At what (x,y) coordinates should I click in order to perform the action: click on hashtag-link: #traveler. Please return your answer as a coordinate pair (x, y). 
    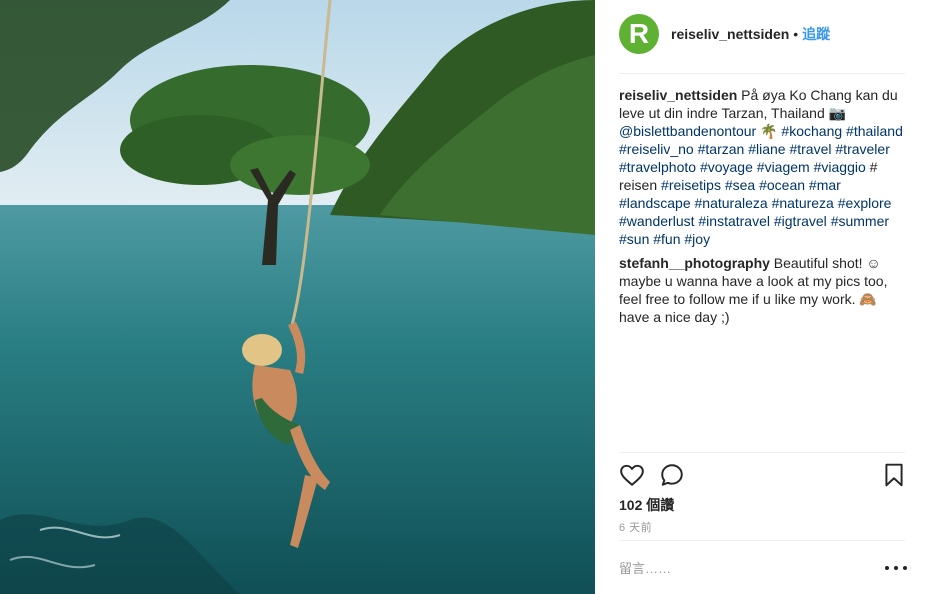
    Looking at the image, I should click on (862, 149).